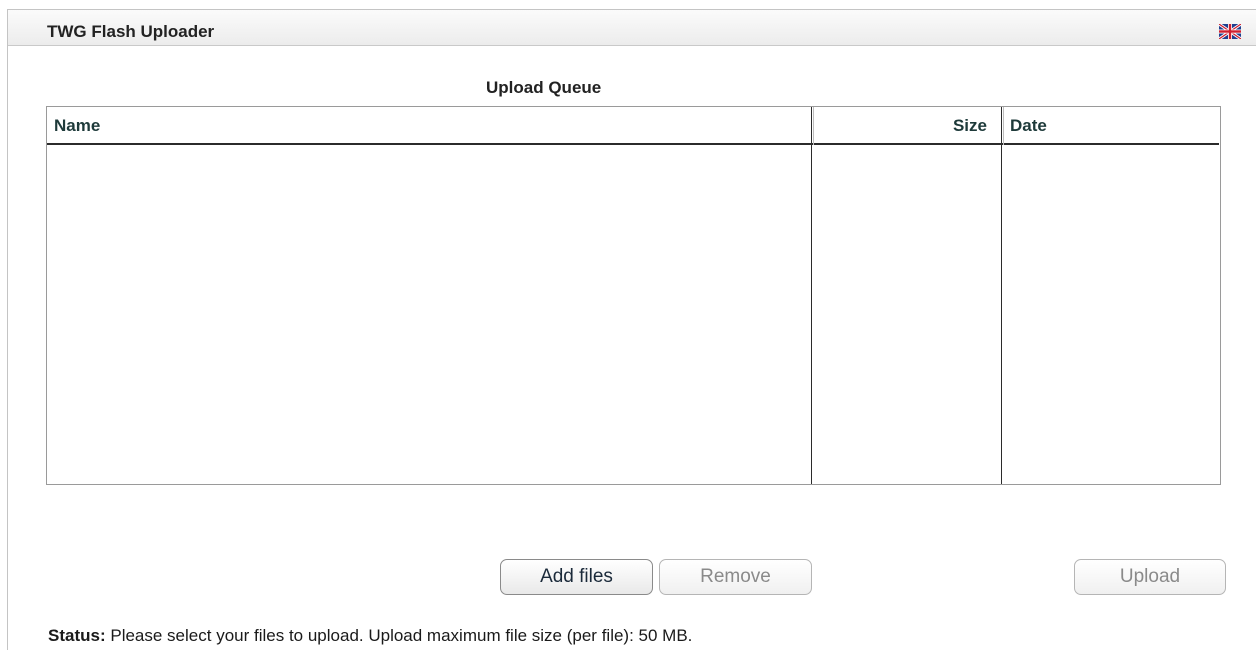 This screenshot has width=1256, height=650. What do you see at coordinates (1001, 295) in the screenshot?
I see `column-divider-size-date` at bounding box center [1001, 295].